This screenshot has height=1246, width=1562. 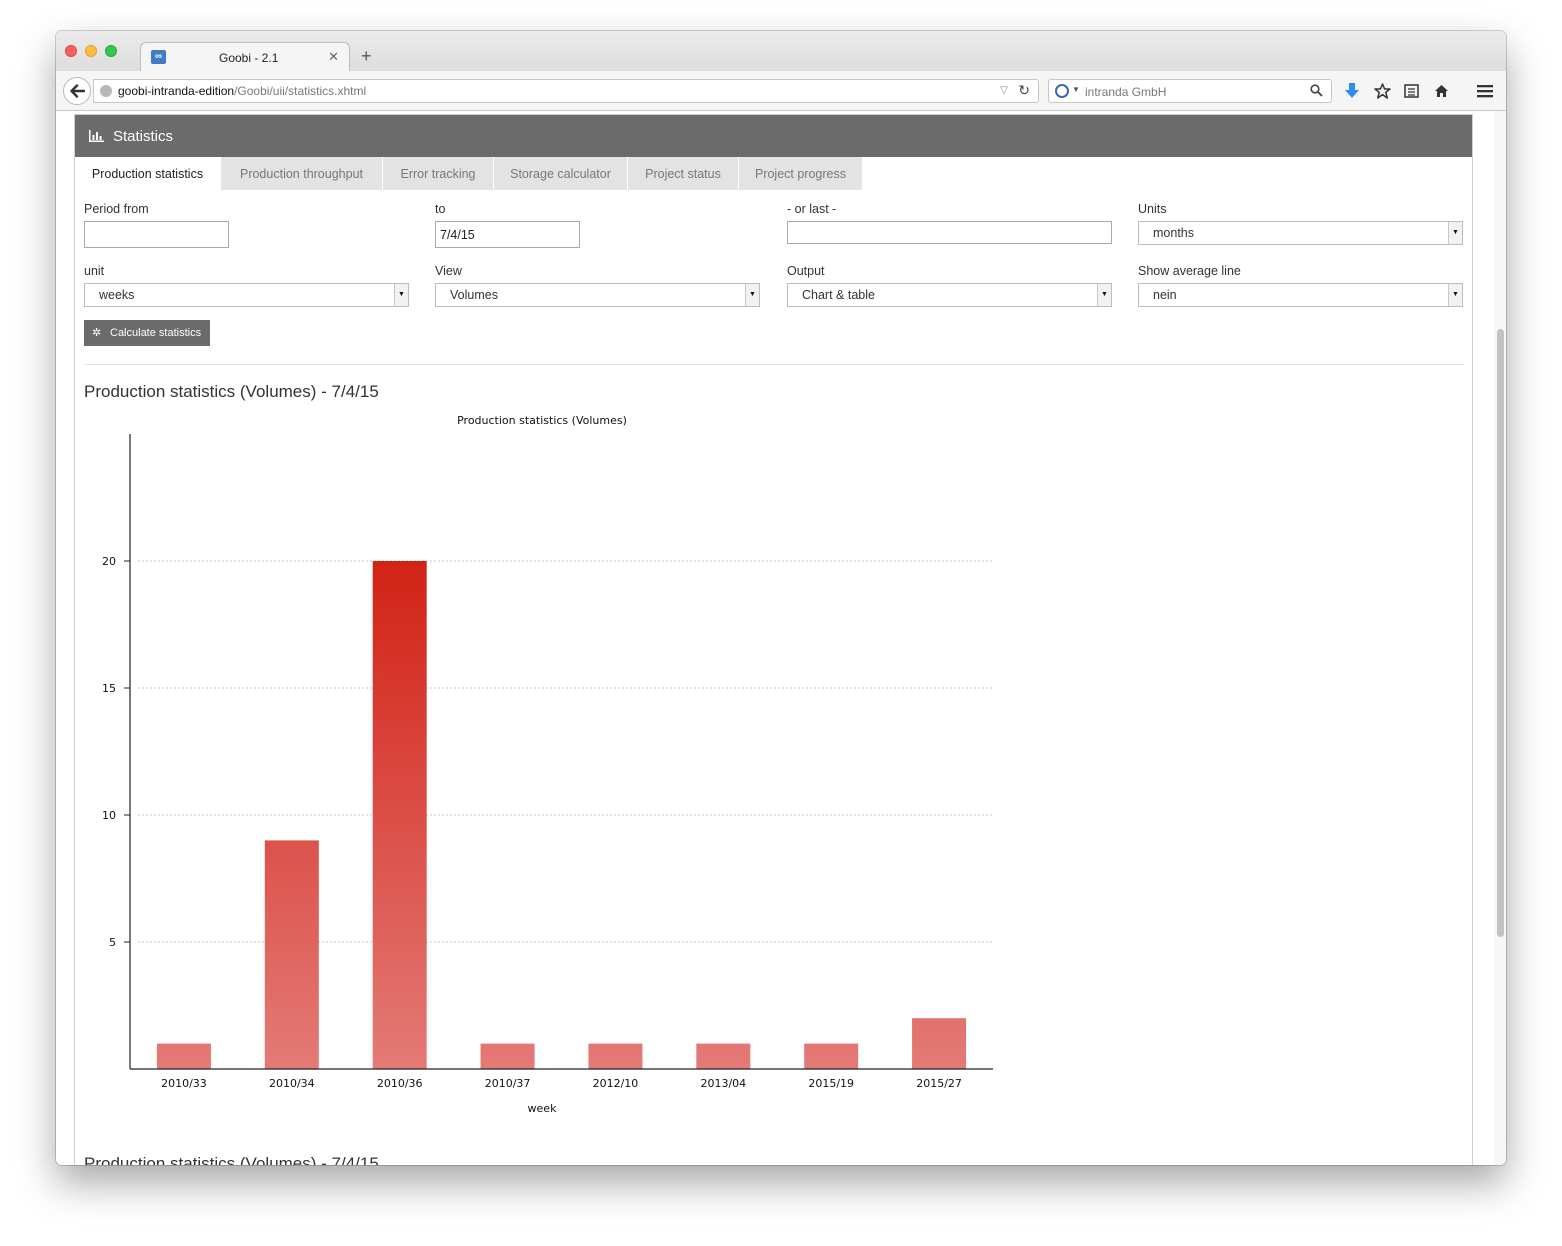 I want to click on x-tick-label: 2010/36, so click(x=400, y=1083).